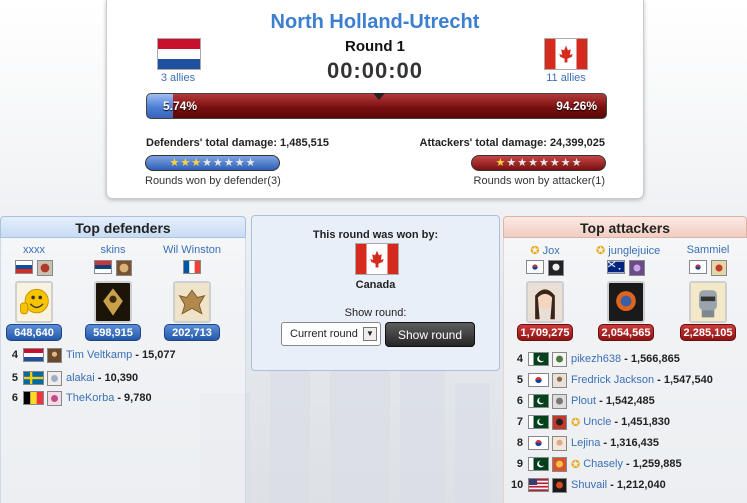  What do you see at coordinates (138, 398) in the screenshot?
I see `defender-damage: 9,780` at bounding box center [138, 398].